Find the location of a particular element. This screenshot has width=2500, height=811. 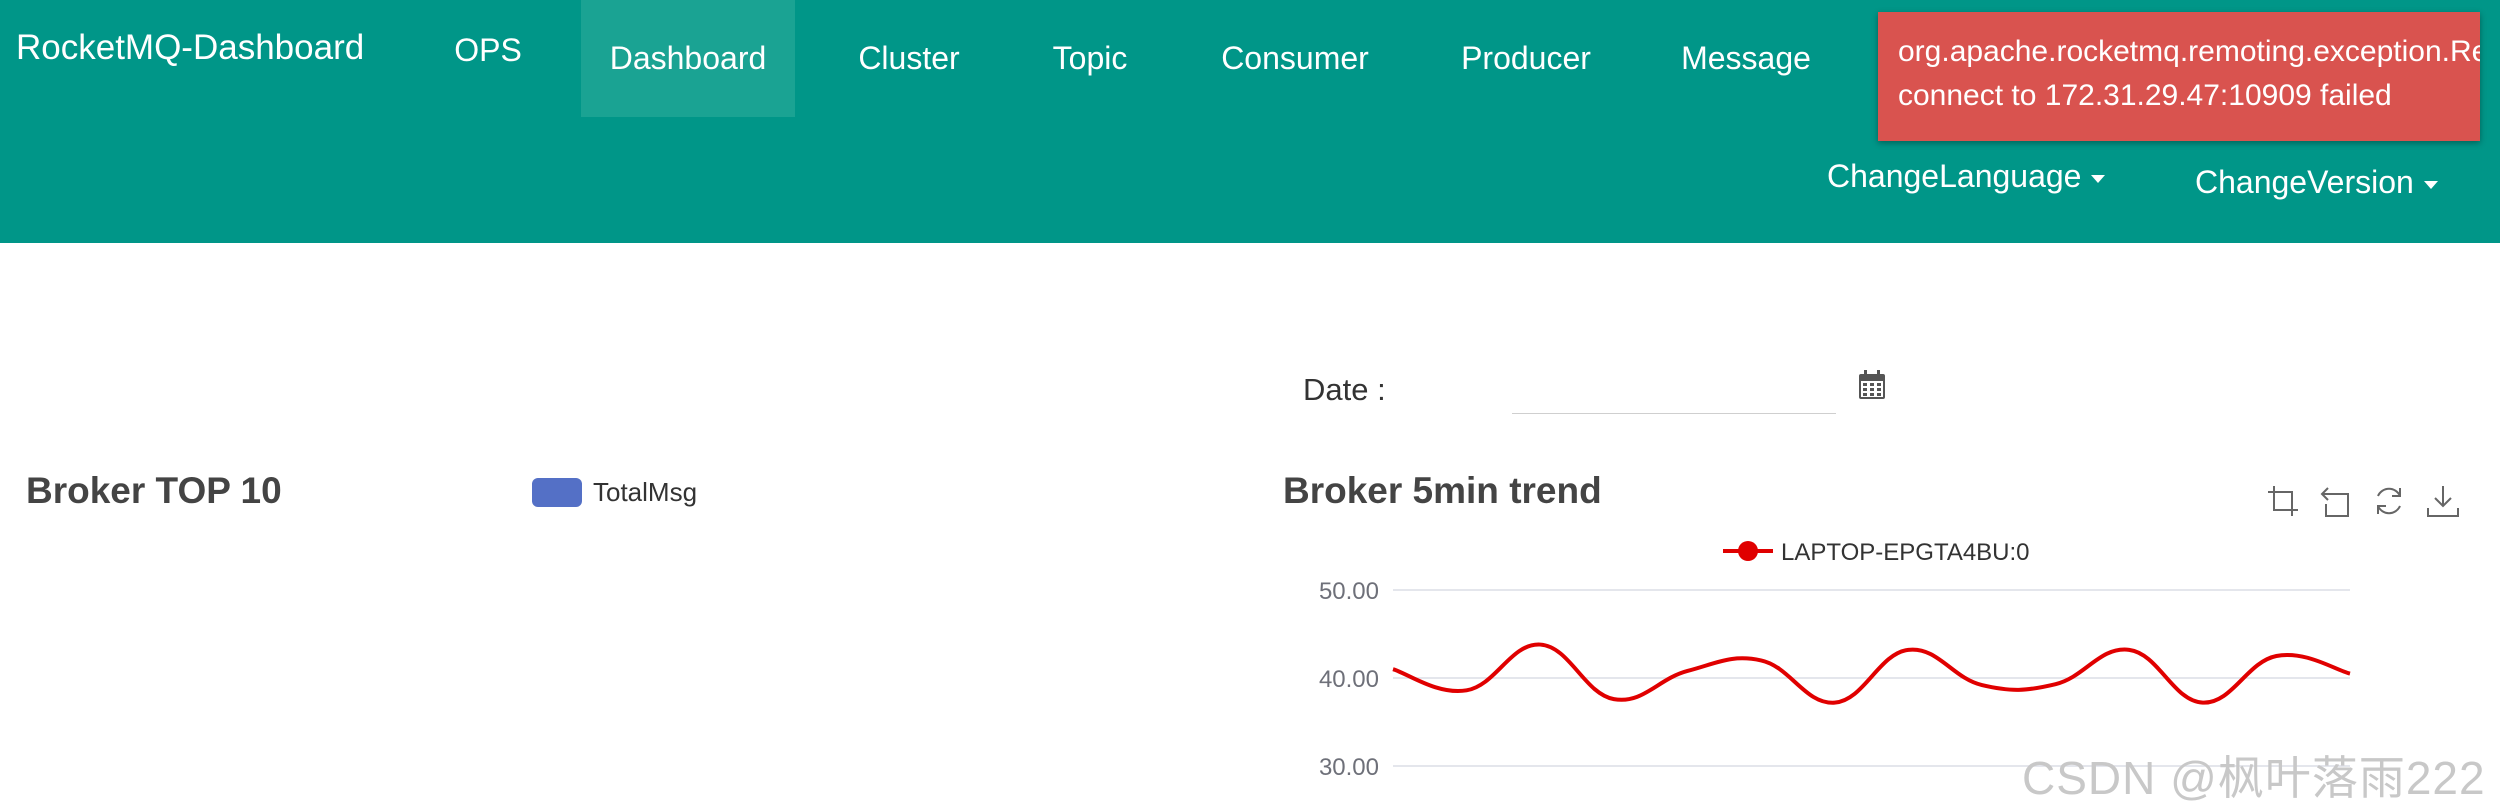

nav-ops: OPS is located at coordinates (488, 50).